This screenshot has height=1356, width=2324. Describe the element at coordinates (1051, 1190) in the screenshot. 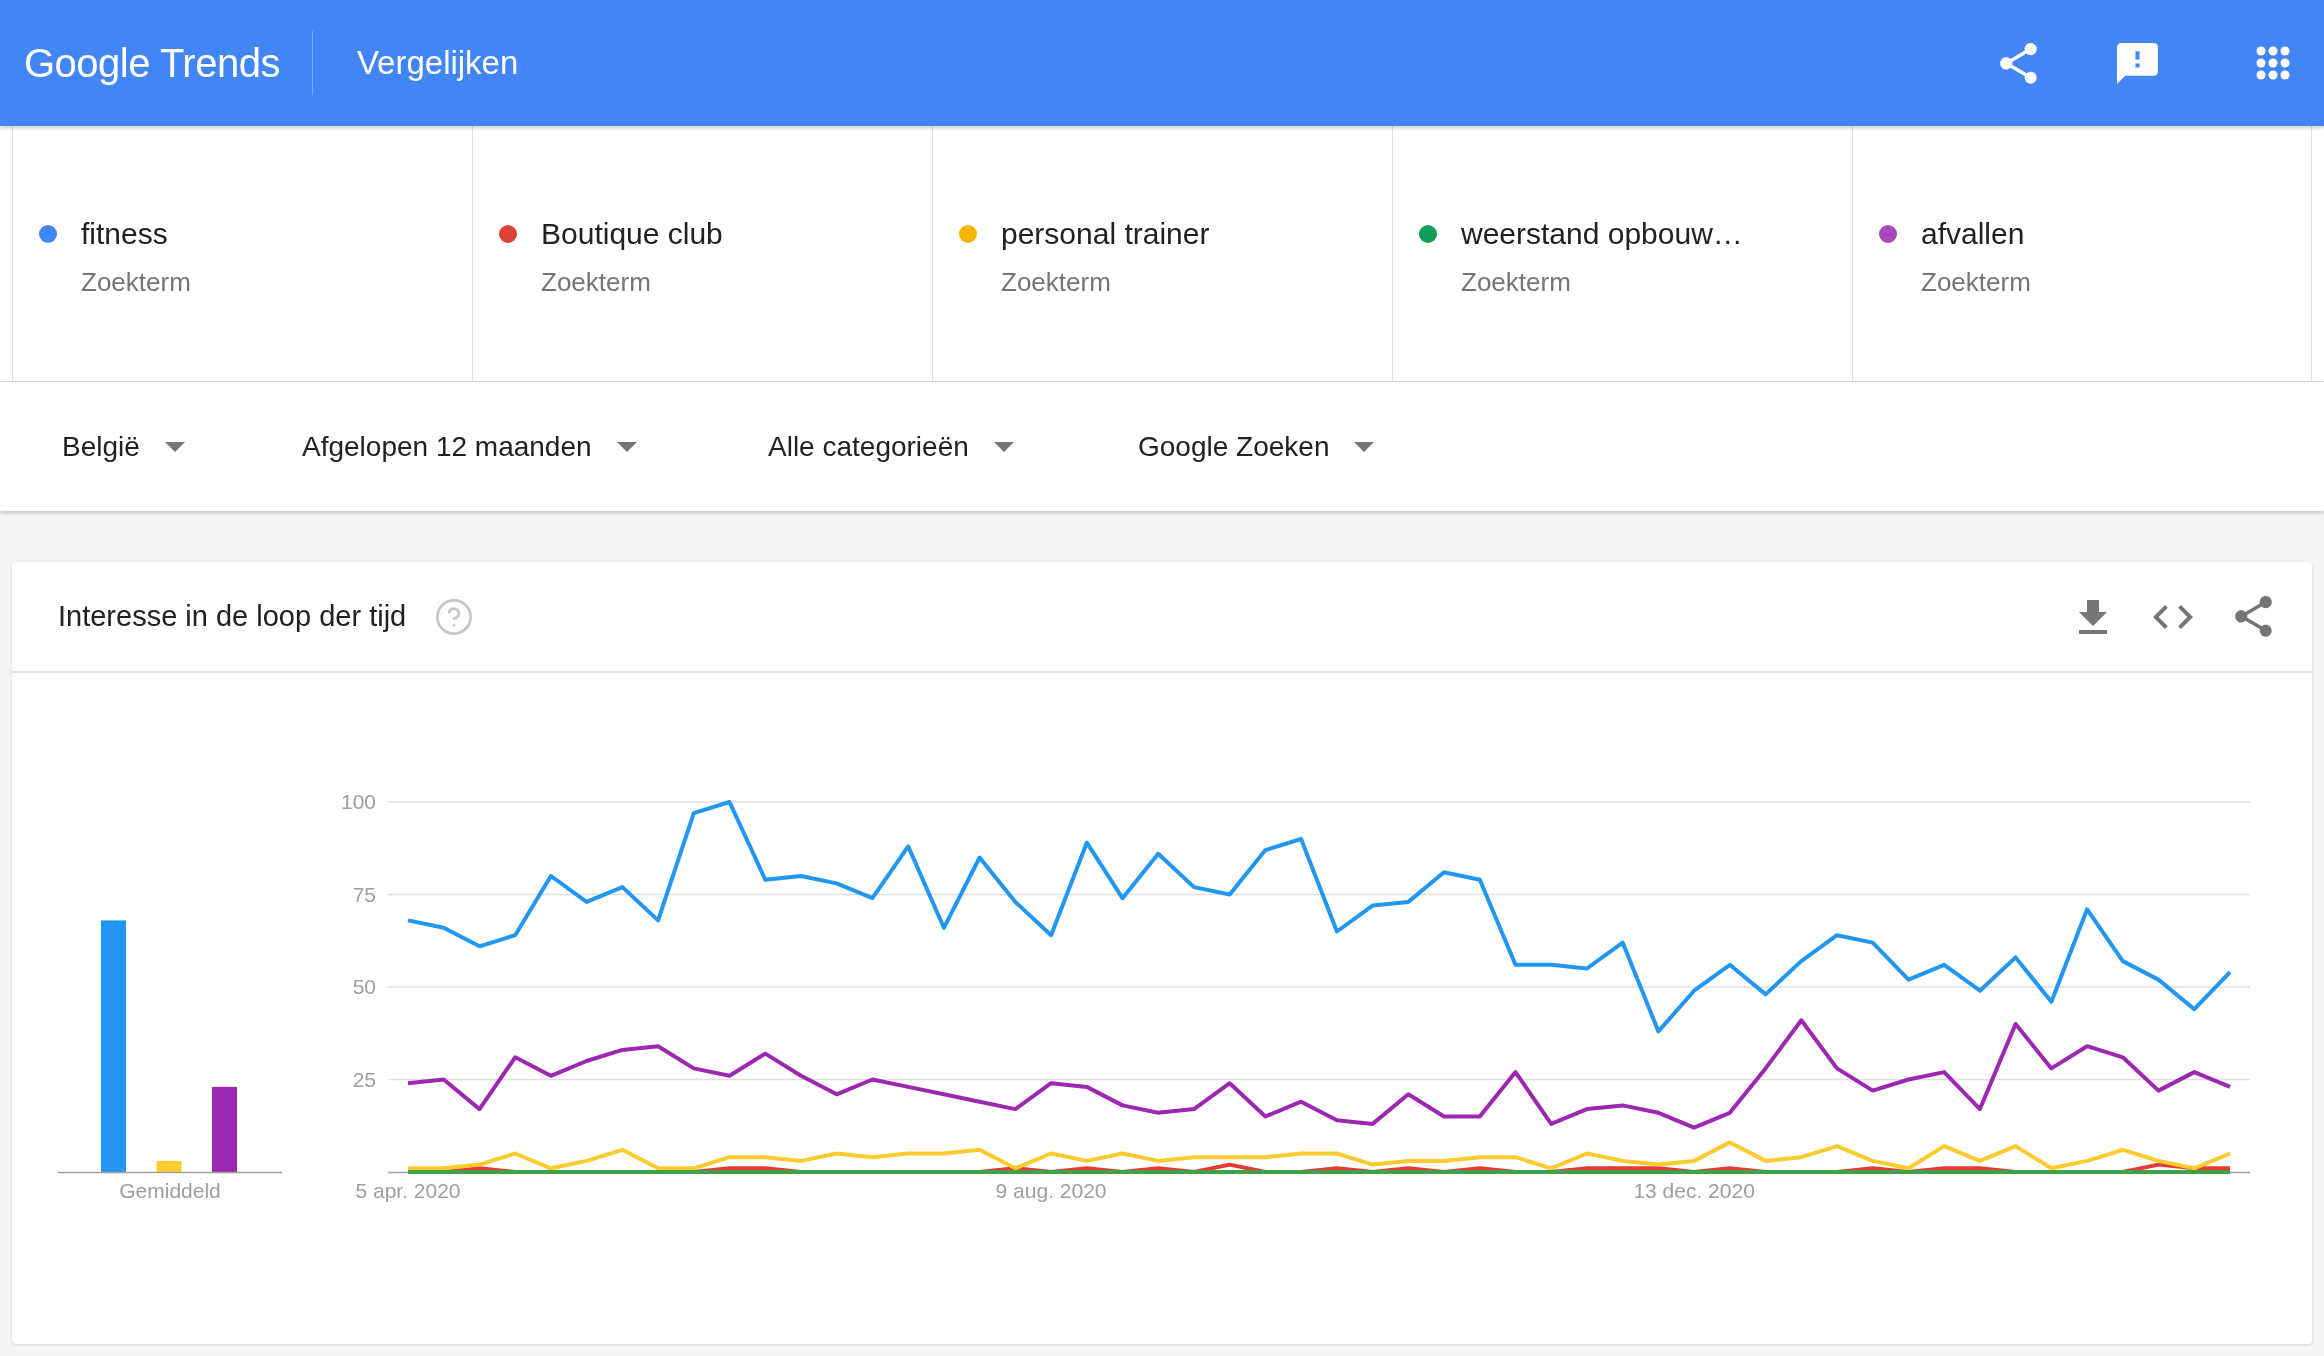

I see `x-axis-label: 9 aug. 2020` at that location.